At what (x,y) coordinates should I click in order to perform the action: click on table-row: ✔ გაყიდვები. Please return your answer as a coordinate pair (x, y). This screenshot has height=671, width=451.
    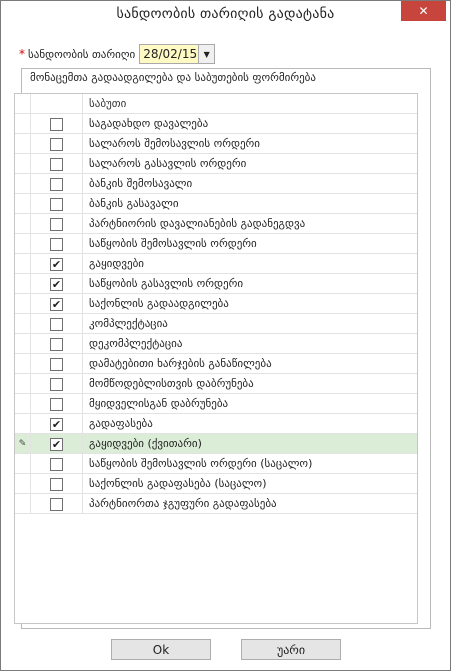
    Looking at the image, I should click on (216, 264).